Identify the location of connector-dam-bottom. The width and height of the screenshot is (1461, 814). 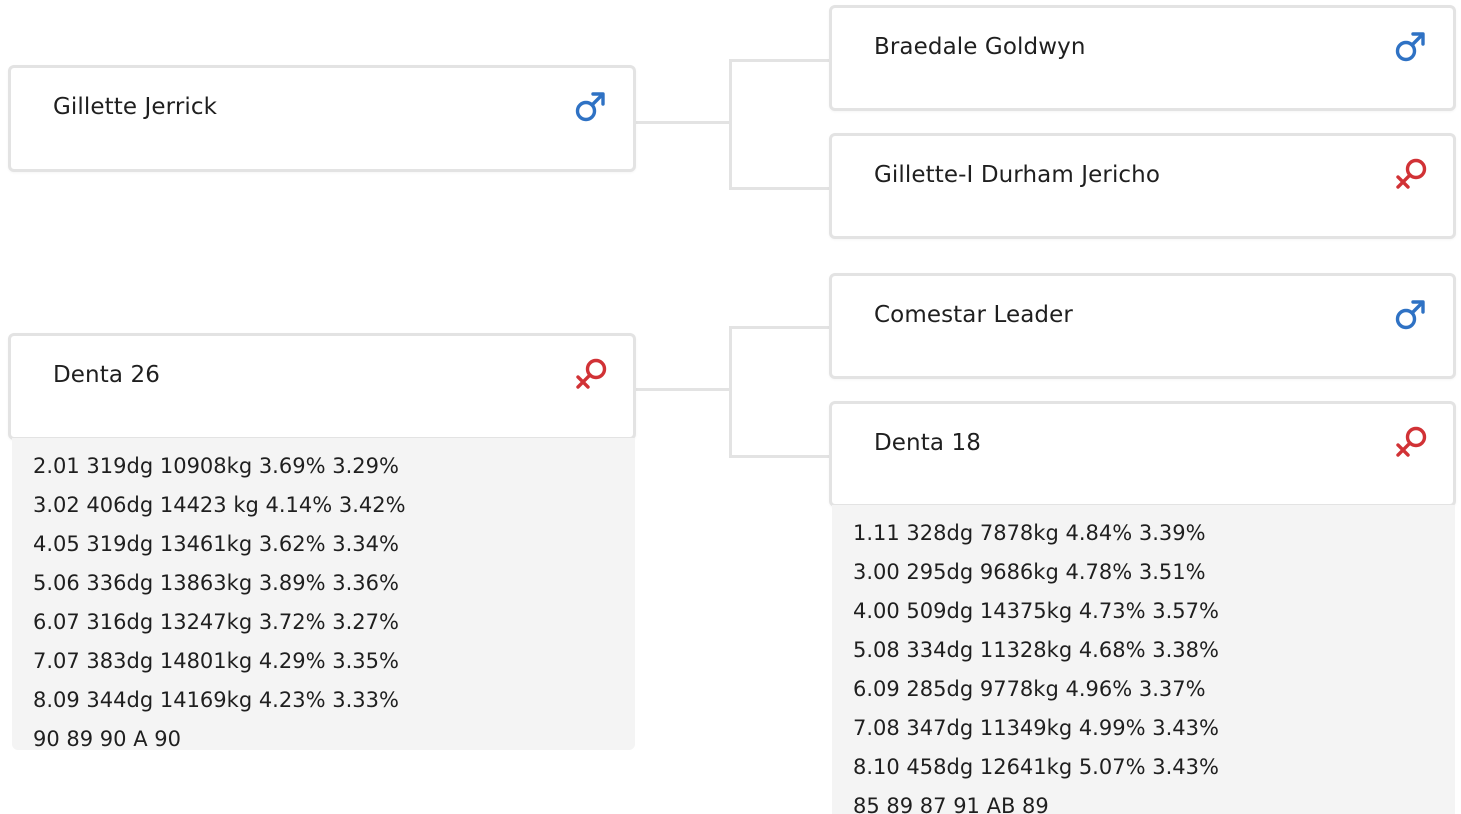
(779, 456).